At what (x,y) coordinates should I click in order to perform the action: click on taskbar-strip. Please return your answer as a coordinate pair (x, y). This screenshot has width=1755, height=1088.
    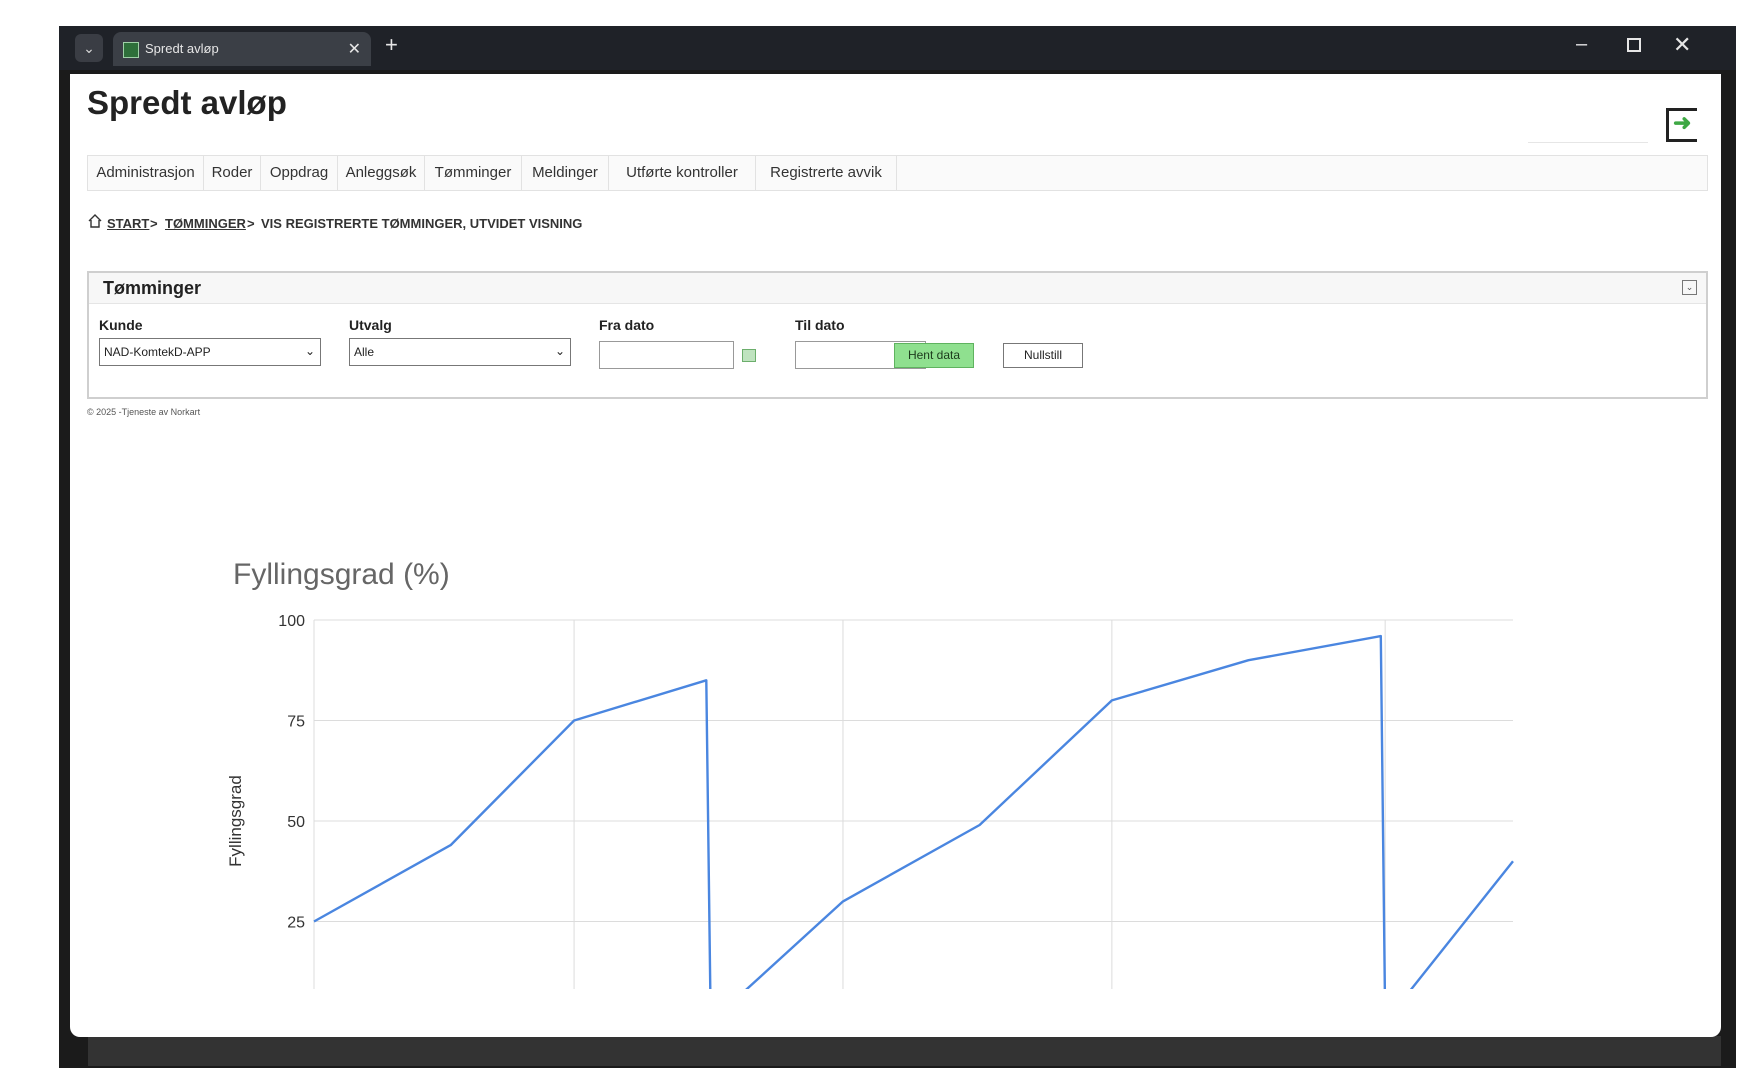
    Looking at the image, I should click on (904, 1051).